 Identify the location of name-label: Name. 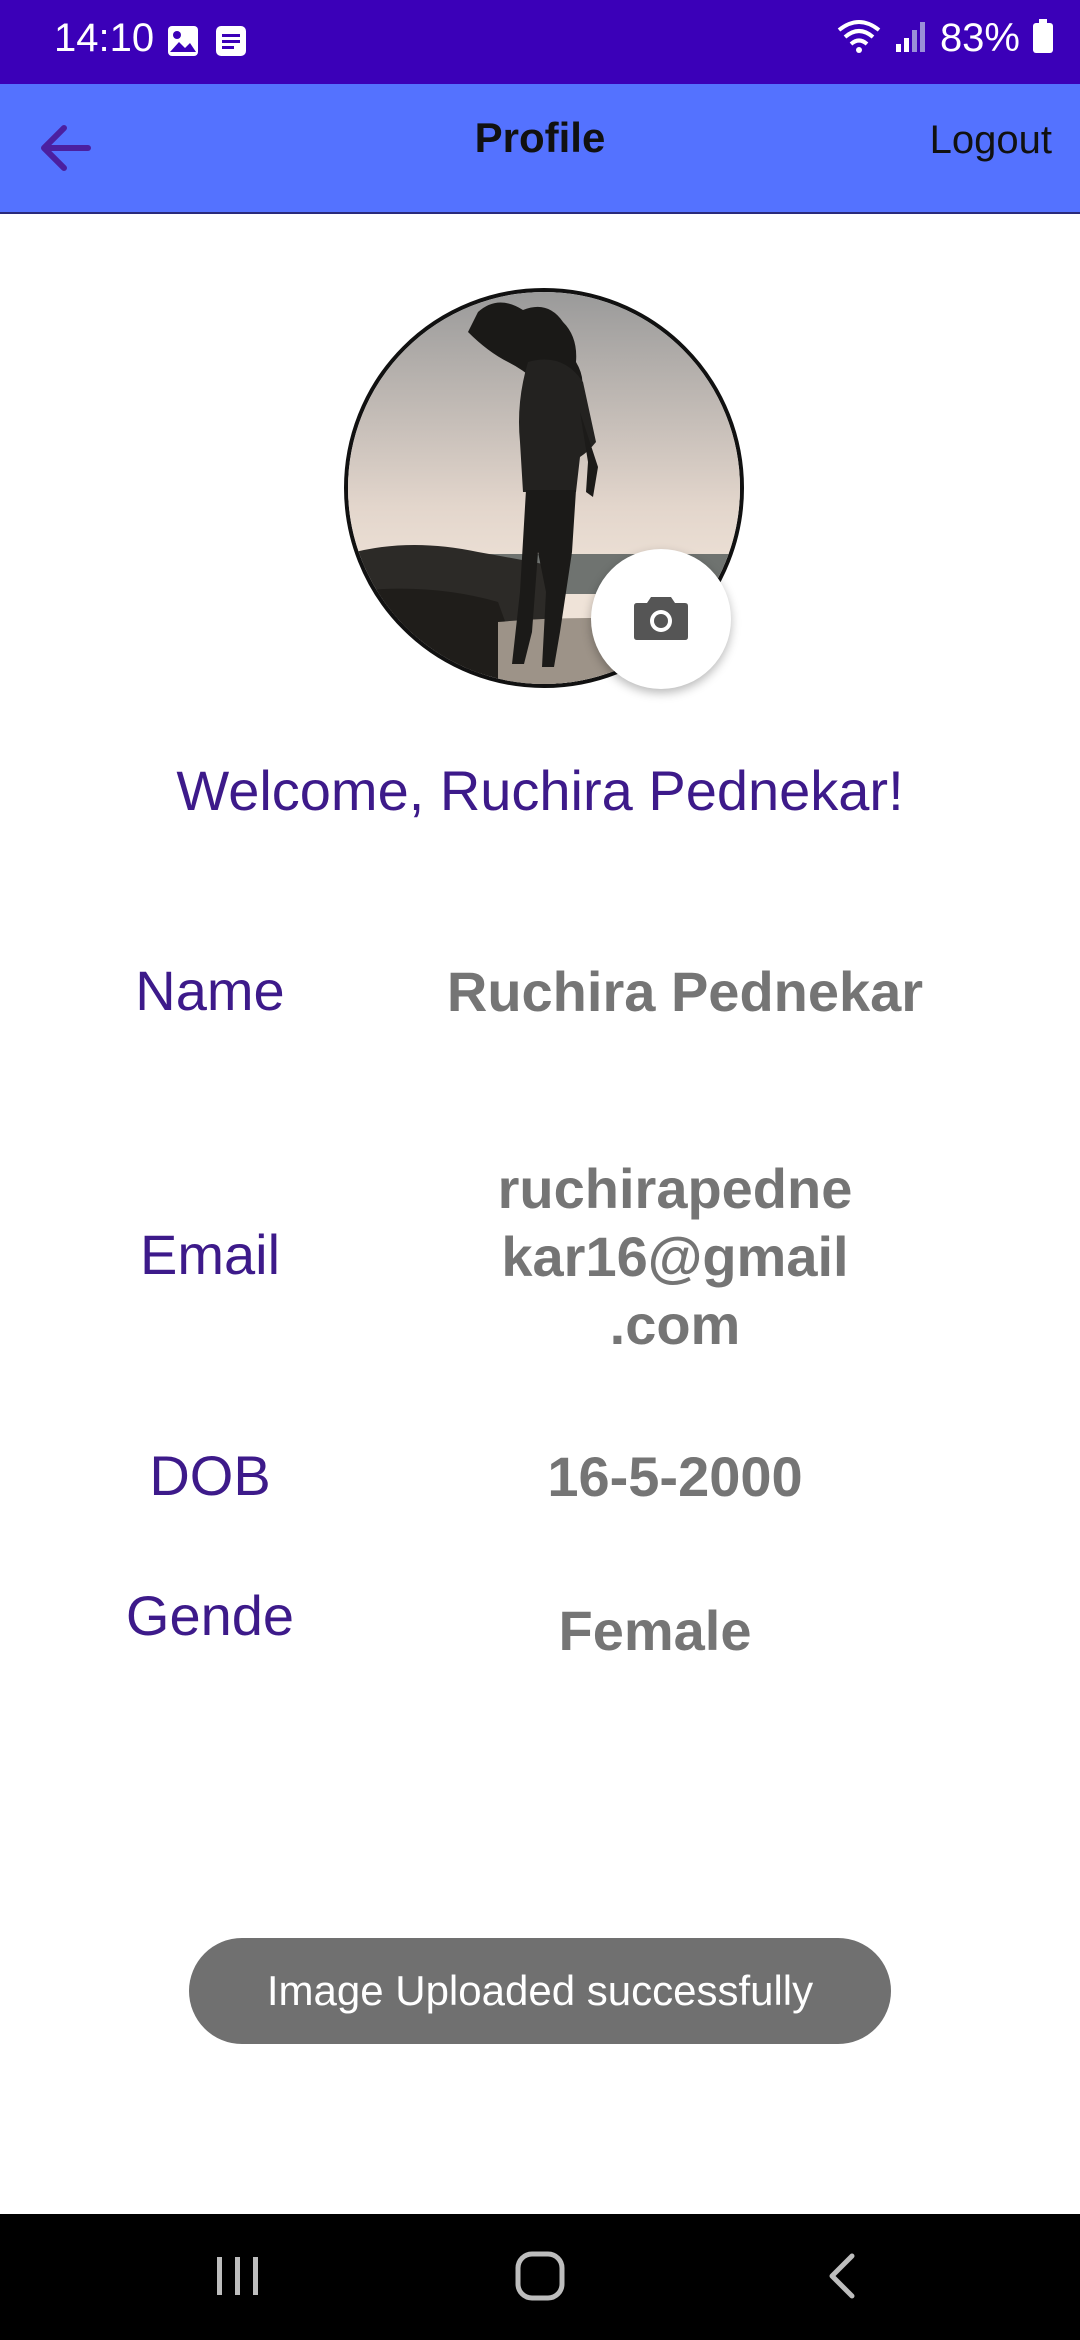
(210, 990).